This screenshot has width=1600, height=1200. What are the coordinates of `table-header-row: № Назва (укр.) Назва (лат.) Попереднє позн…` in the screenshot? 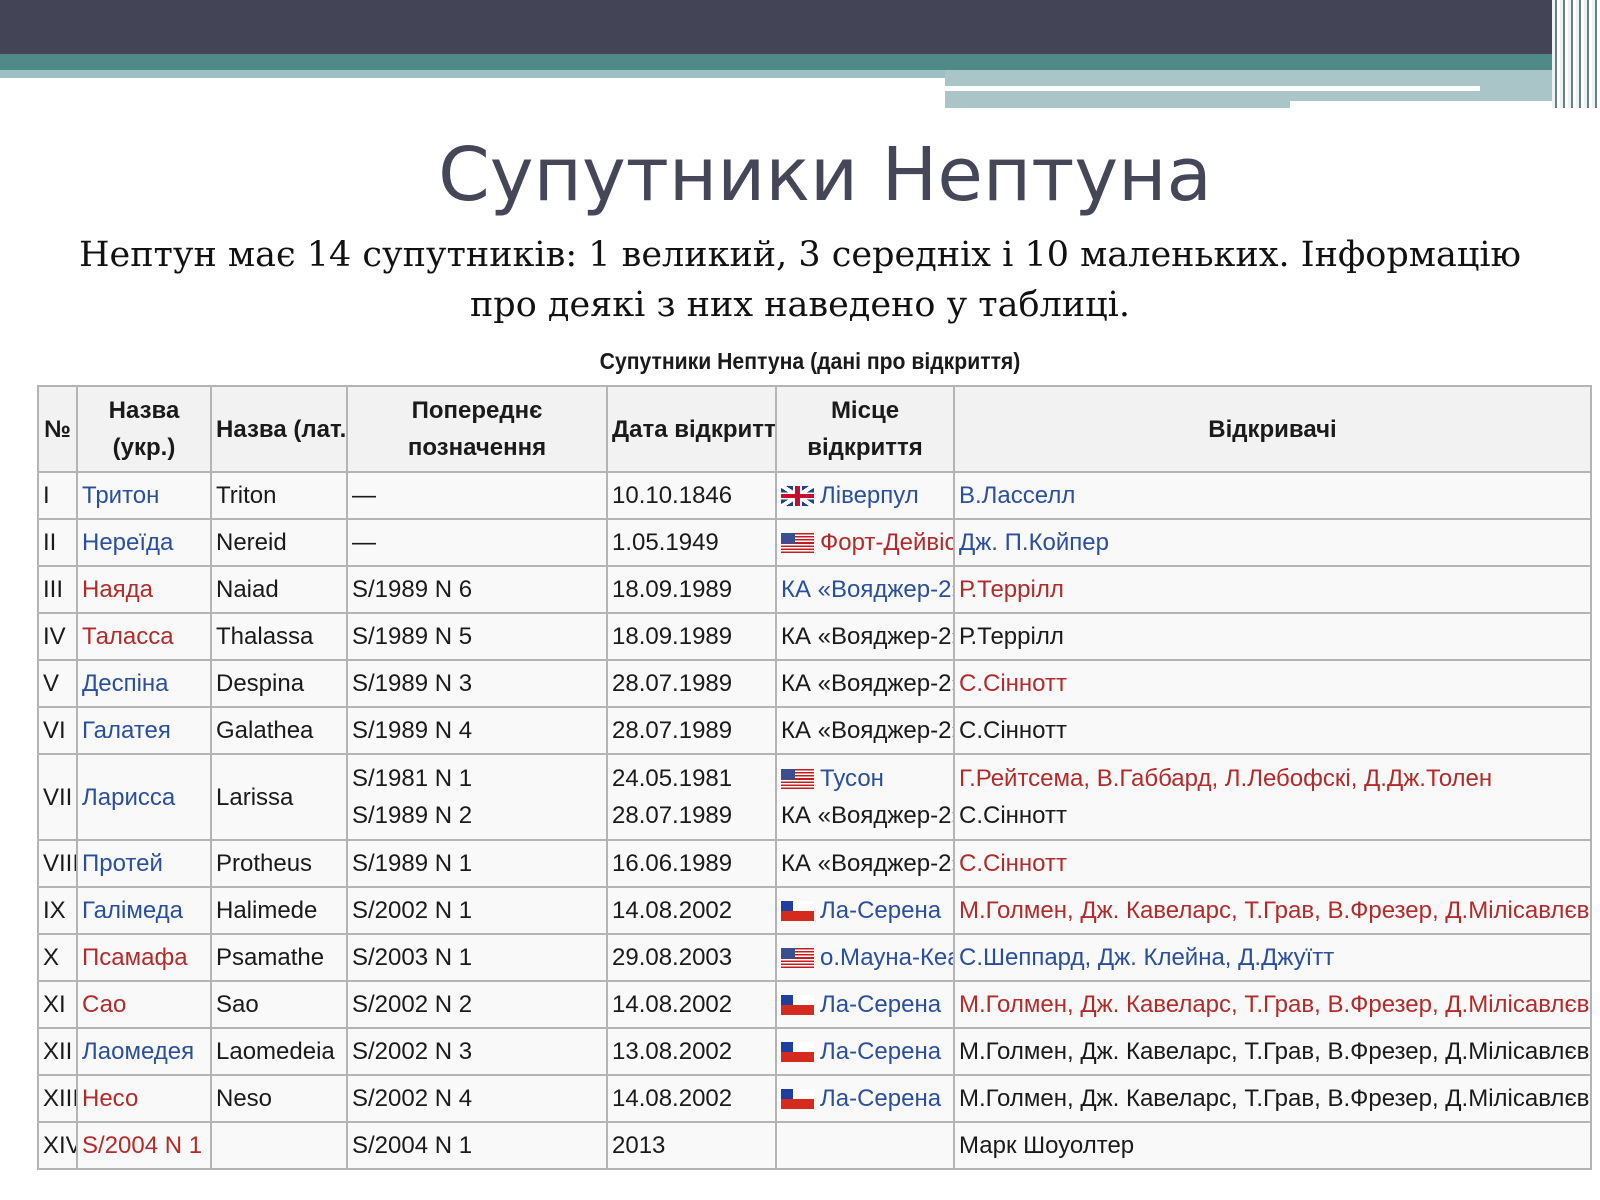 It's located at (814, 429).